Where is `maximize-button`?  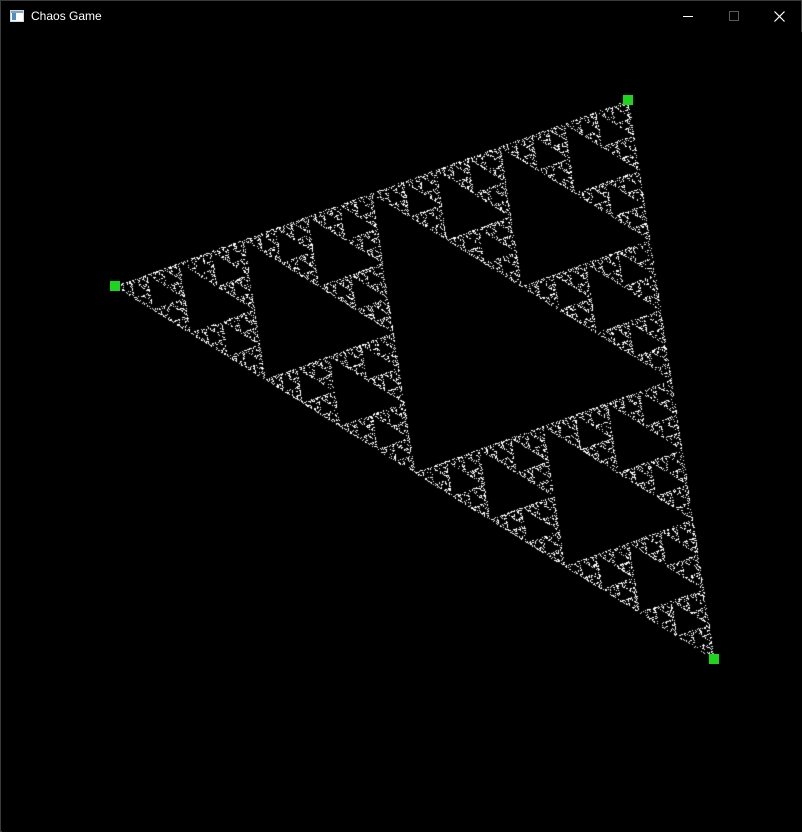
maximize-button is located at coordinates (734, 16).